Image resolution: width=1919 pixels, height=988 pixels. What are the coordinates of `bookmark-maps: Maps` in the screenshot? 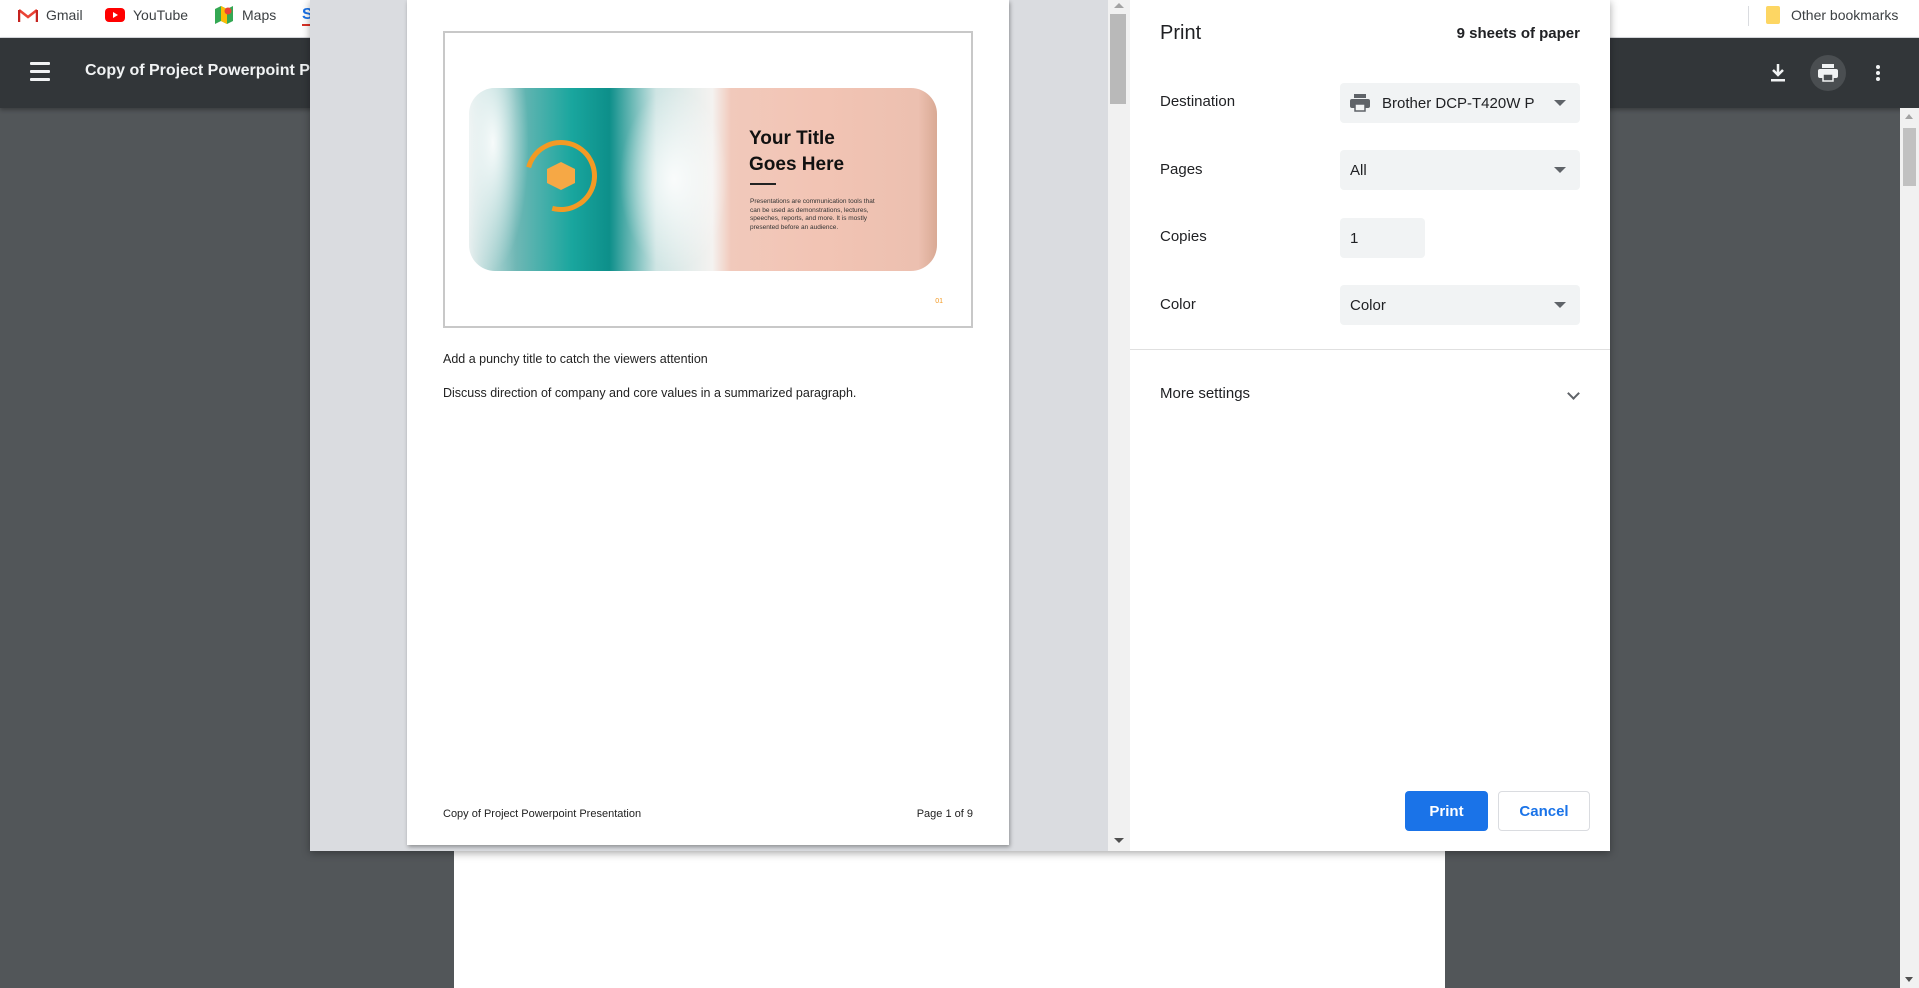 It's located at (245, 15).